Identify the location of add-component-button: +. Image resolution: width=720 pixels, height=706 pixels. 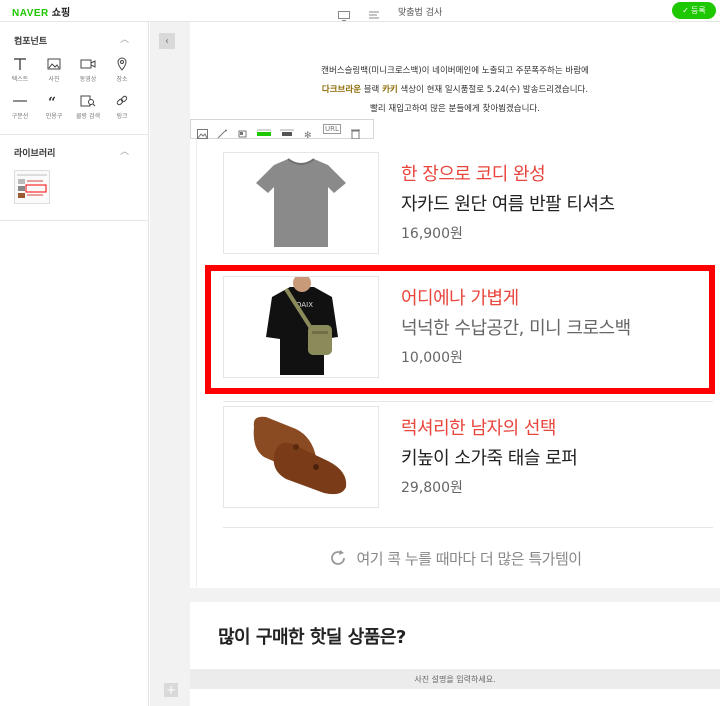
(171, 690).